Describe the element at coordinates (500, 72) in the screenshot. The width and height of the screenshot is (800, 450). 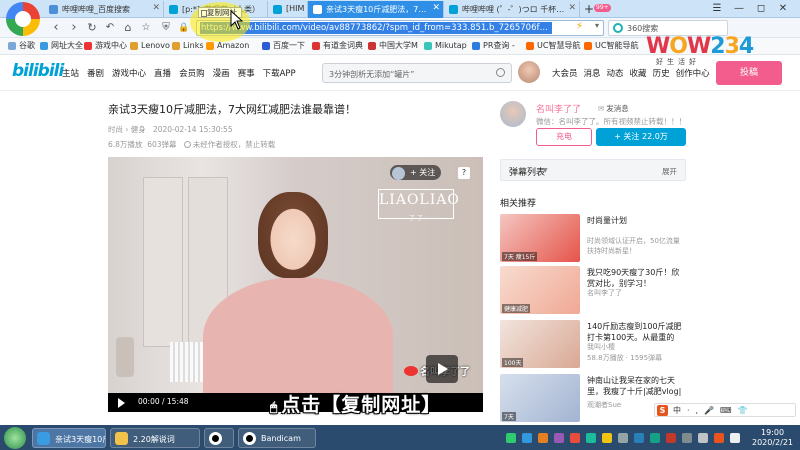
I see `search-icon` at that location.